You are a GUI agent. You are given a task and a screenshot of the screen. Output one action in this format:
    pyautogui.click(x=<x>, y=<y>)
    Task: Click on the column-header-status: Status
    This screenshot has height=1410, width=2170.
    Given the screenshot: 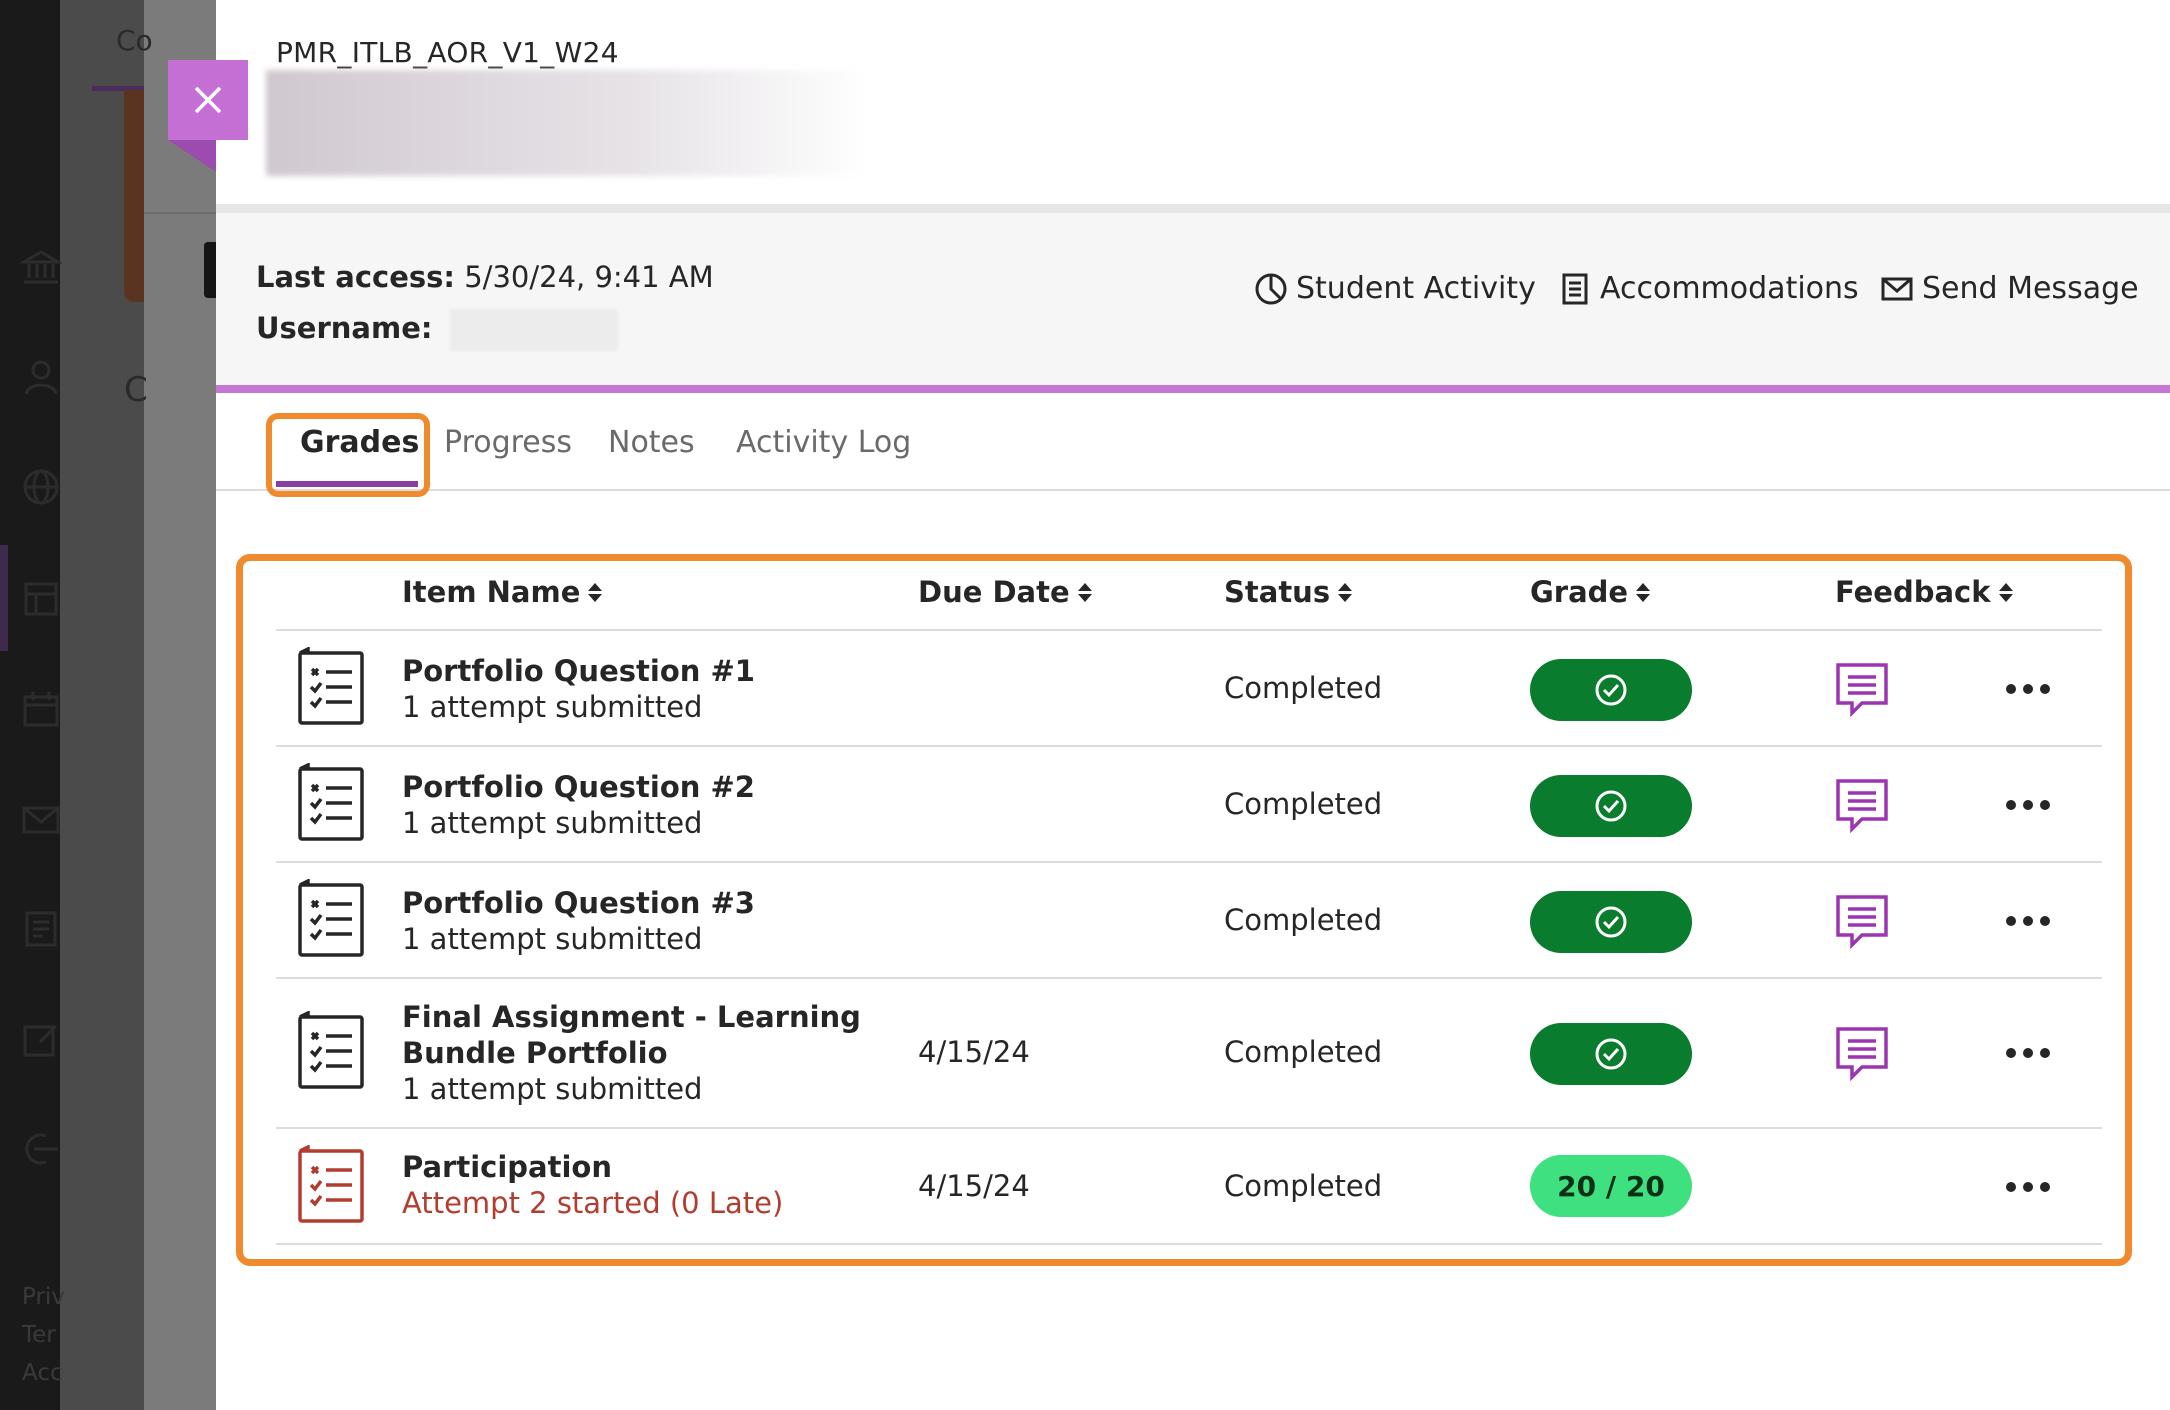 What is the action you would take?
    pyautogui.click(x=1288, y=592)
    